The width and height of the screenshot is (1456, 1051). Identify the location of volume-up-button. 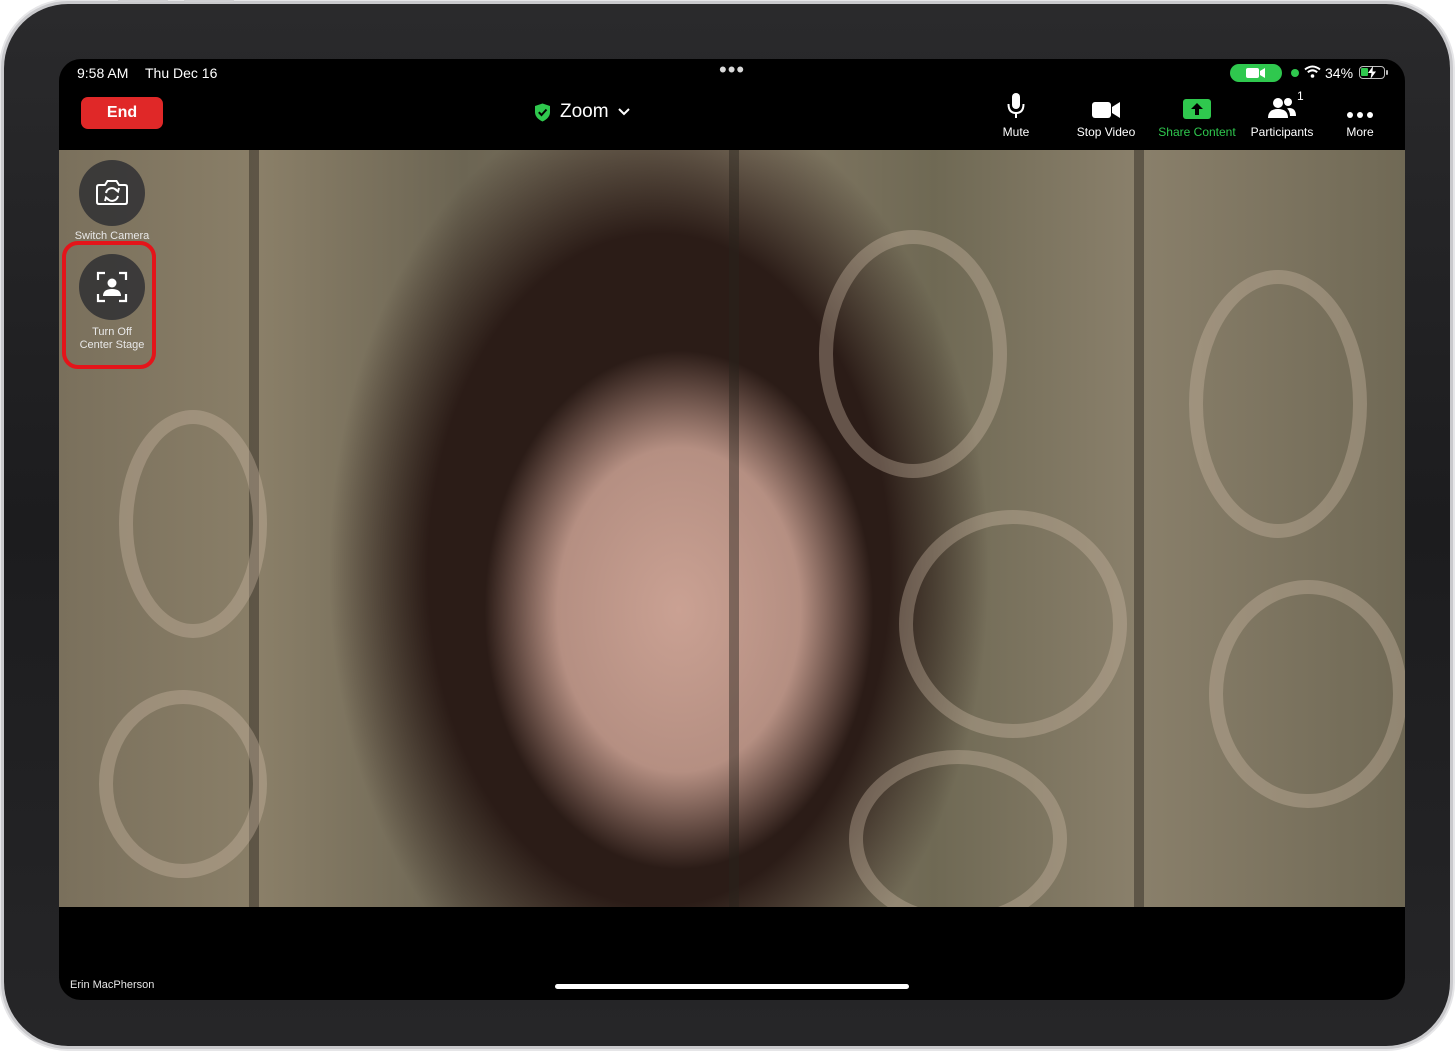
(143, 1).